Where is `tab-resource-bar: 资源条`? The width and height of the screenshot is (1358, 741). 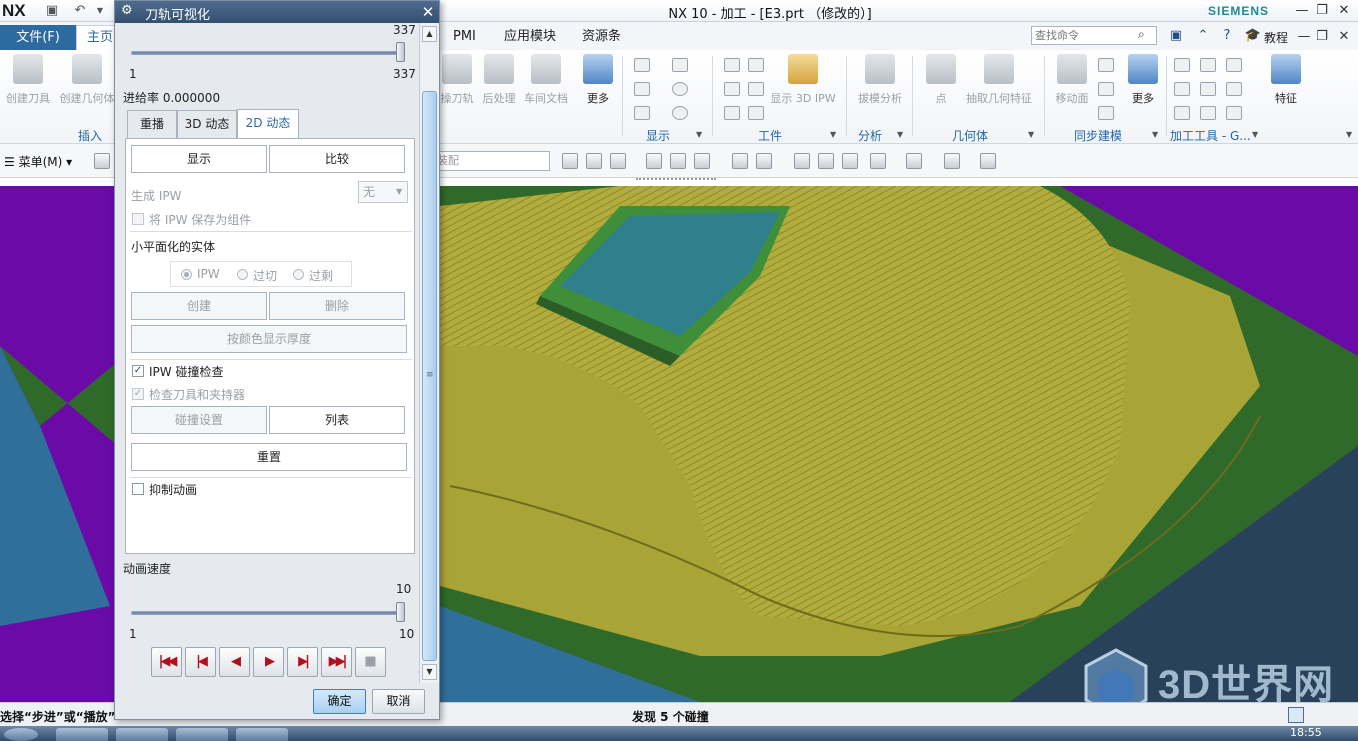
tab-resource-bar: 资源条 is located at coordinates (601, 37).